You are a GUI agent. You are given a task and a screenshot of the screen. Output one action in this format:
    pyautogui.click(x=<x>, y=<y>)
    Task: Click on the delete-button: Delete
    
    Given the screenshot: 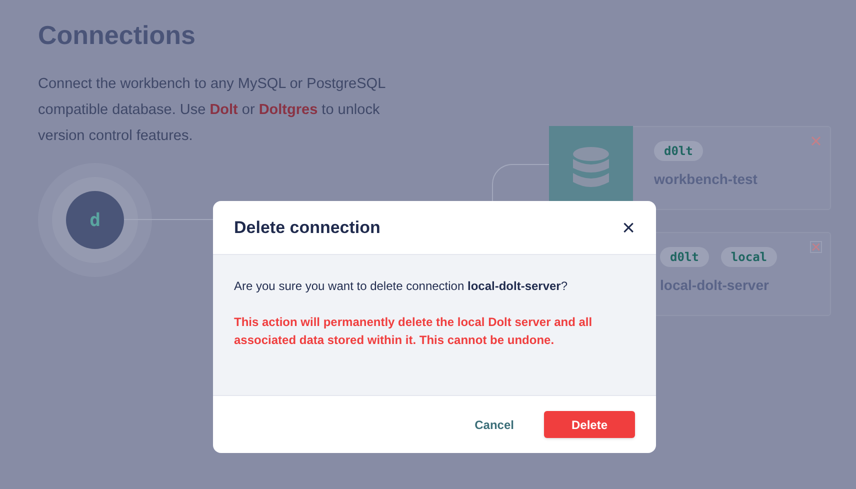 What is the action you would take?
    pyautogui.click(x=589, y=424)
    